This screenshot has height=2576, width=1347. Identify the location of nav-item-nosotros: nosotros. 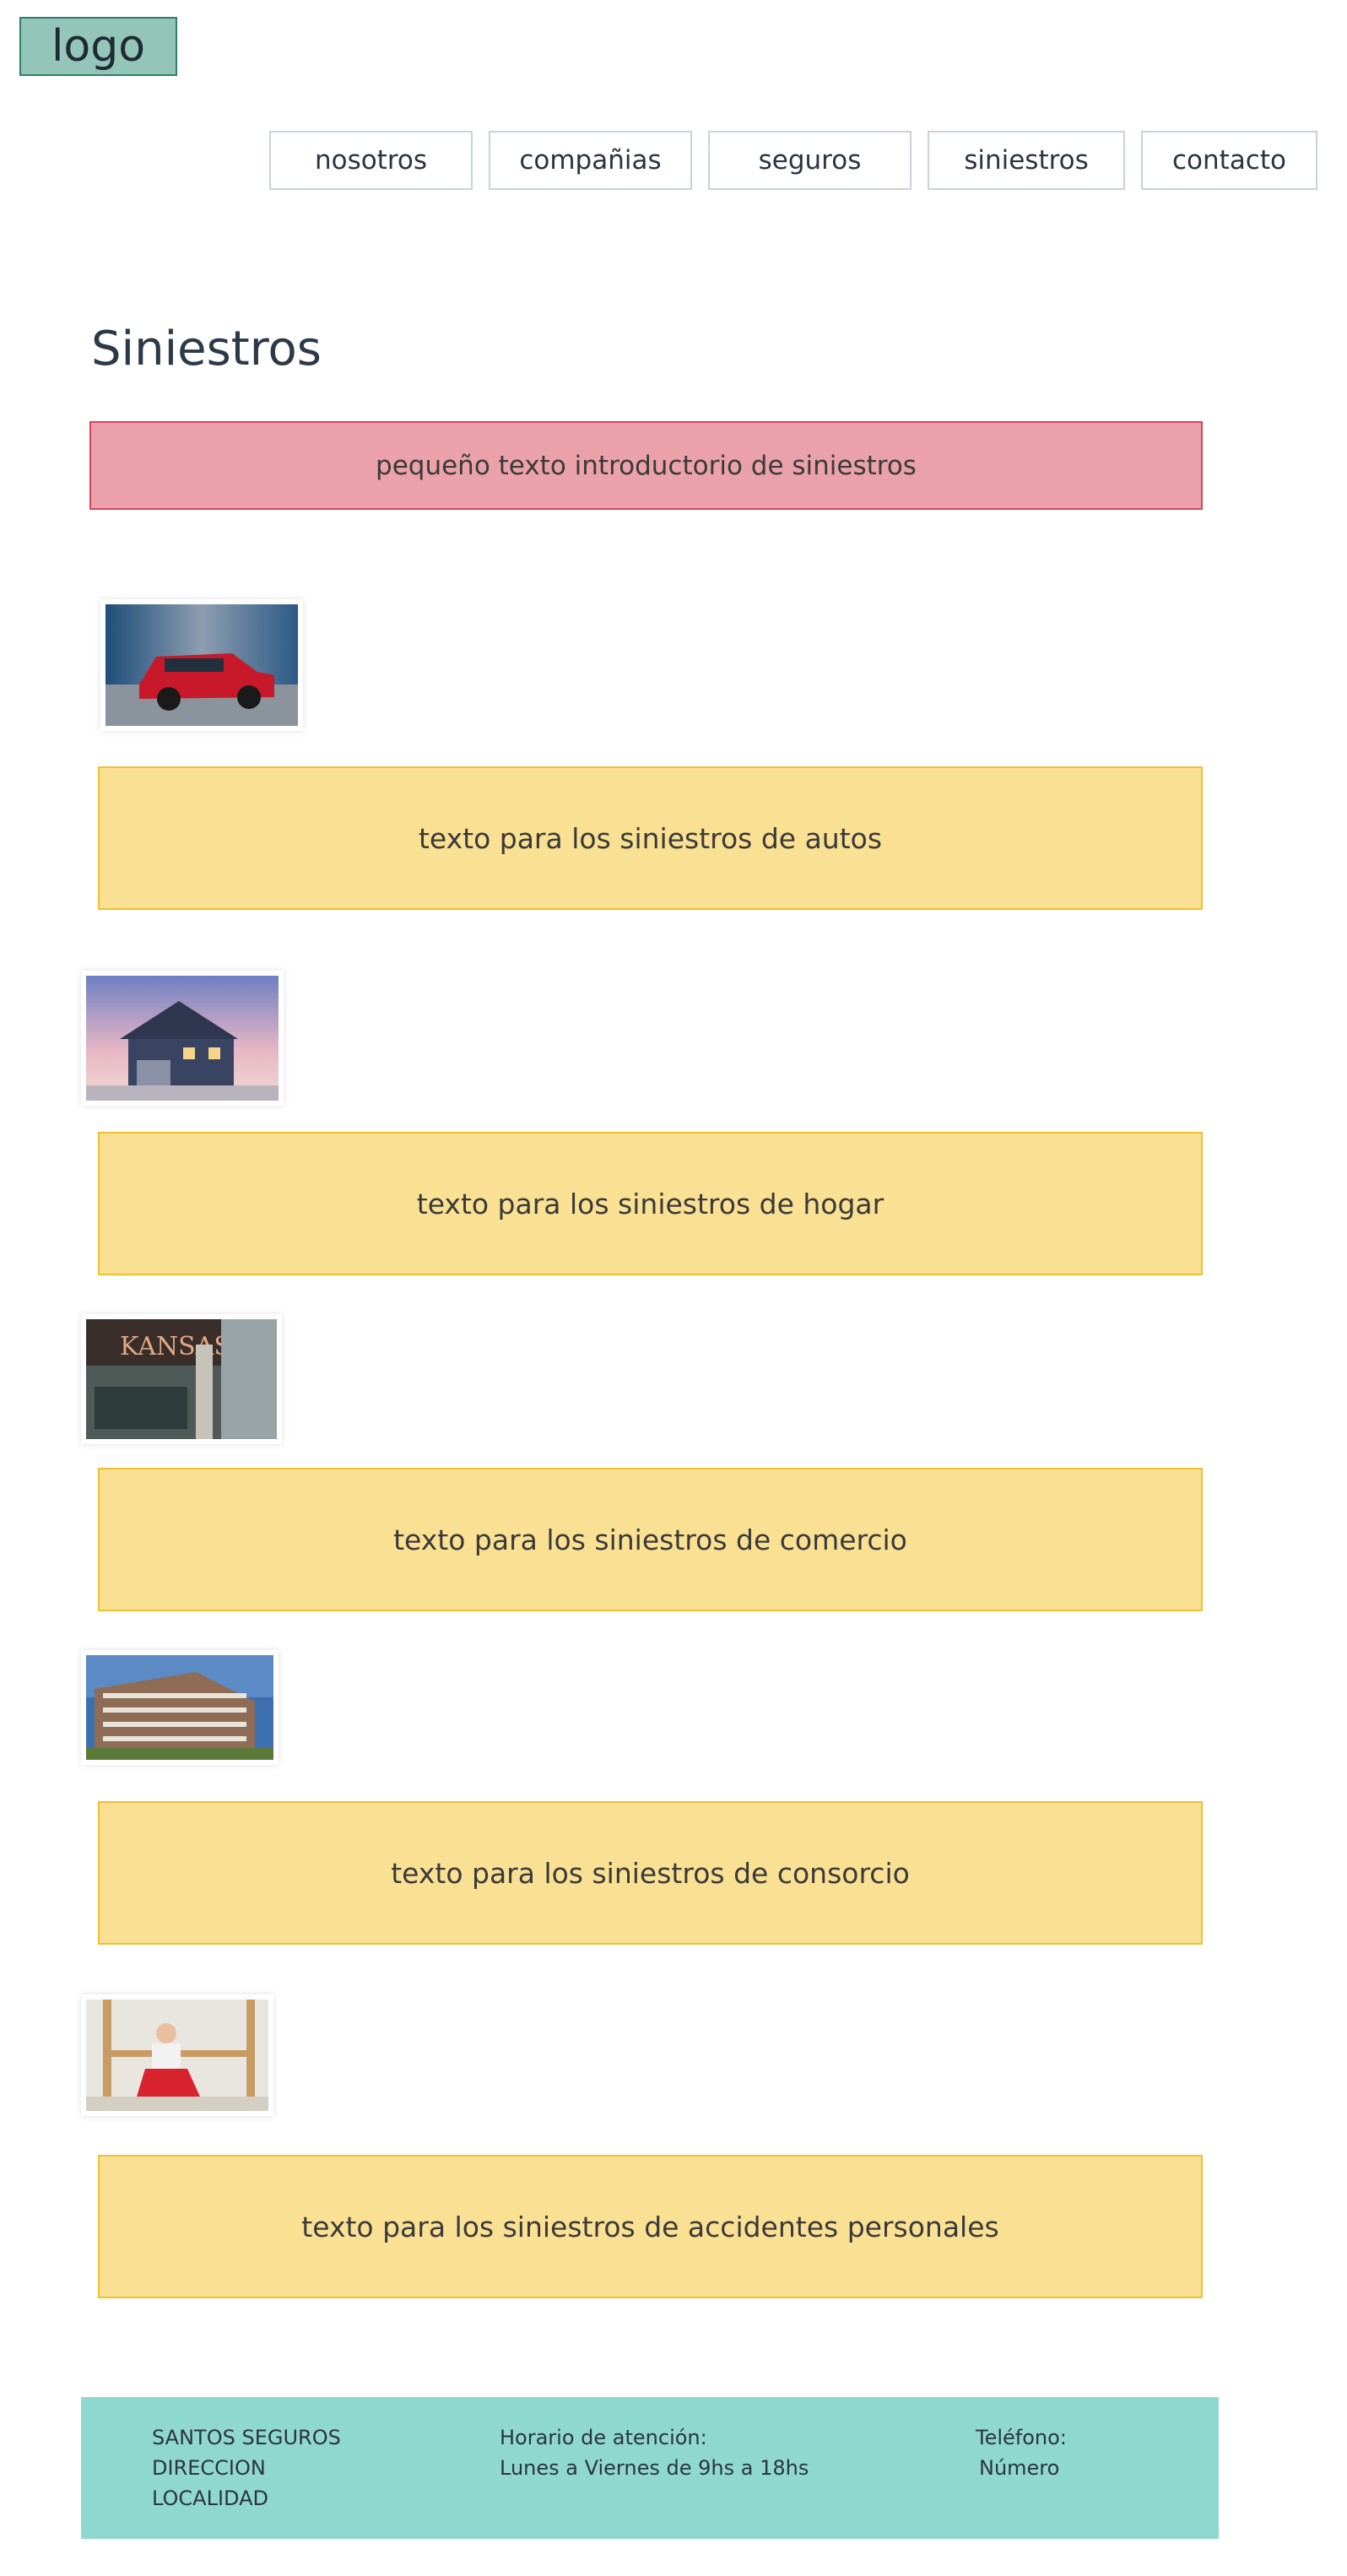
(371, 160).